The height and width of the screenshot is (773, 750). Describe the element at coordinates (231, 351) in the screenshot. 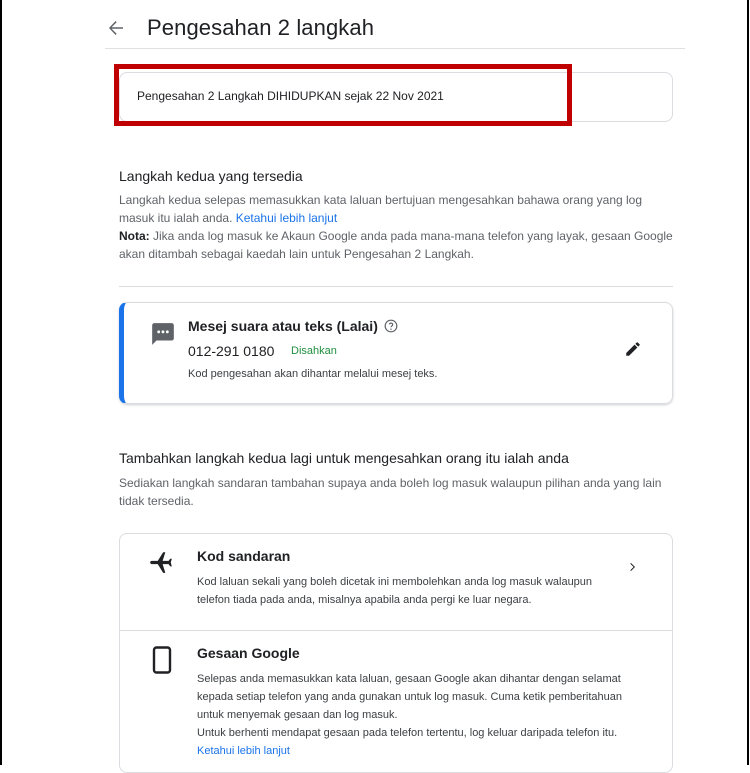

I see `phone-number: 012-291 0180` at that location.